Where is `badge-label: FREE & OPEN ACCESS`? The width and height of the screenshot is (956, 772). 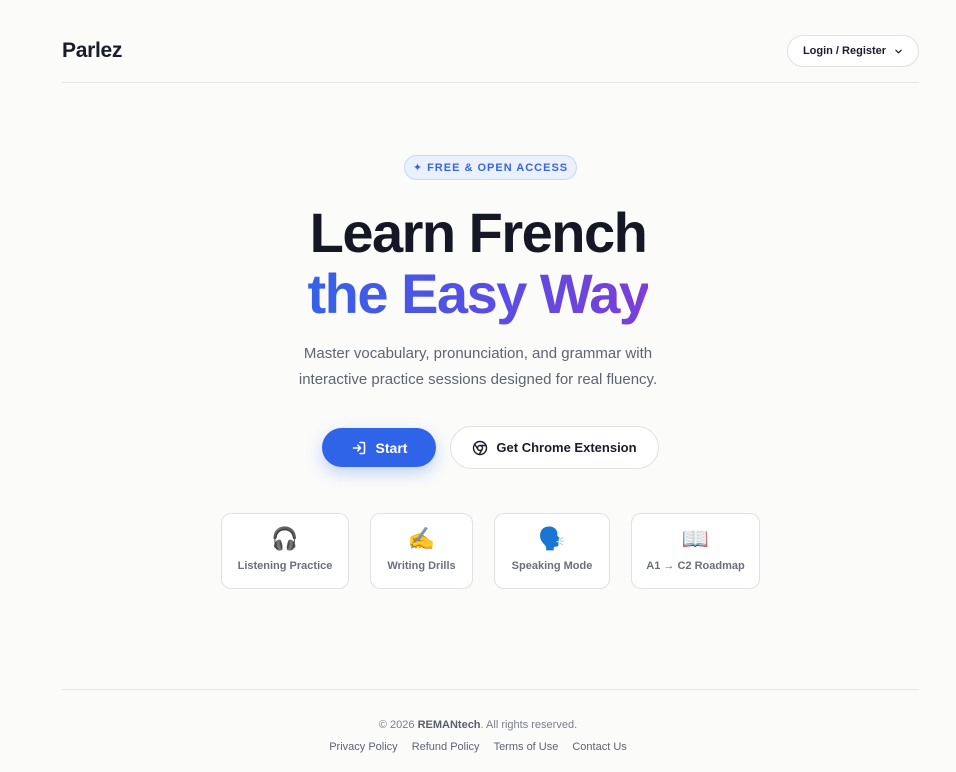
badge-label: FREE & OPEN ACCESS is located at coordinates (498, 167).